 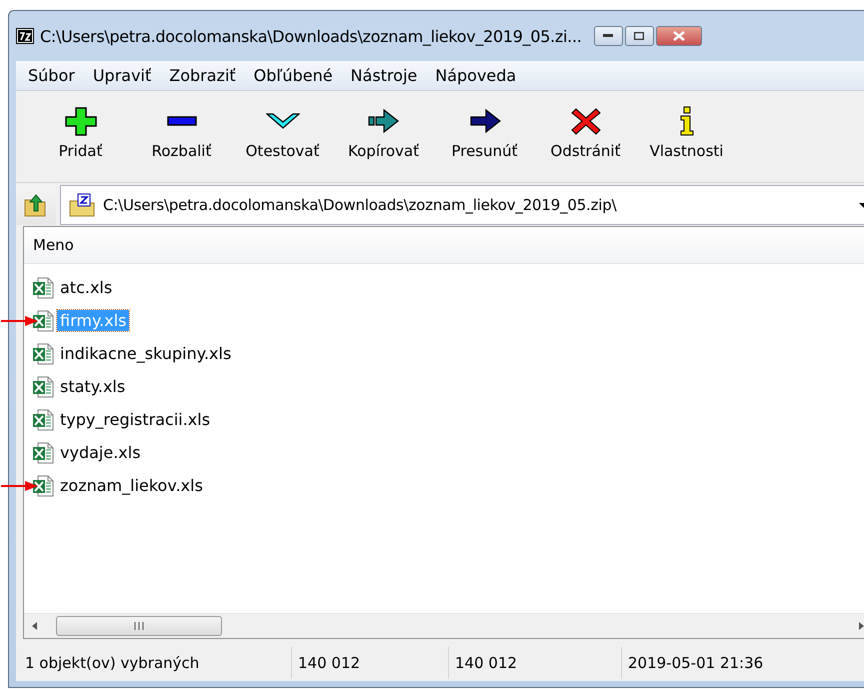 I want to click on menu-item: Obľúbené, so click(x=293, y=75).